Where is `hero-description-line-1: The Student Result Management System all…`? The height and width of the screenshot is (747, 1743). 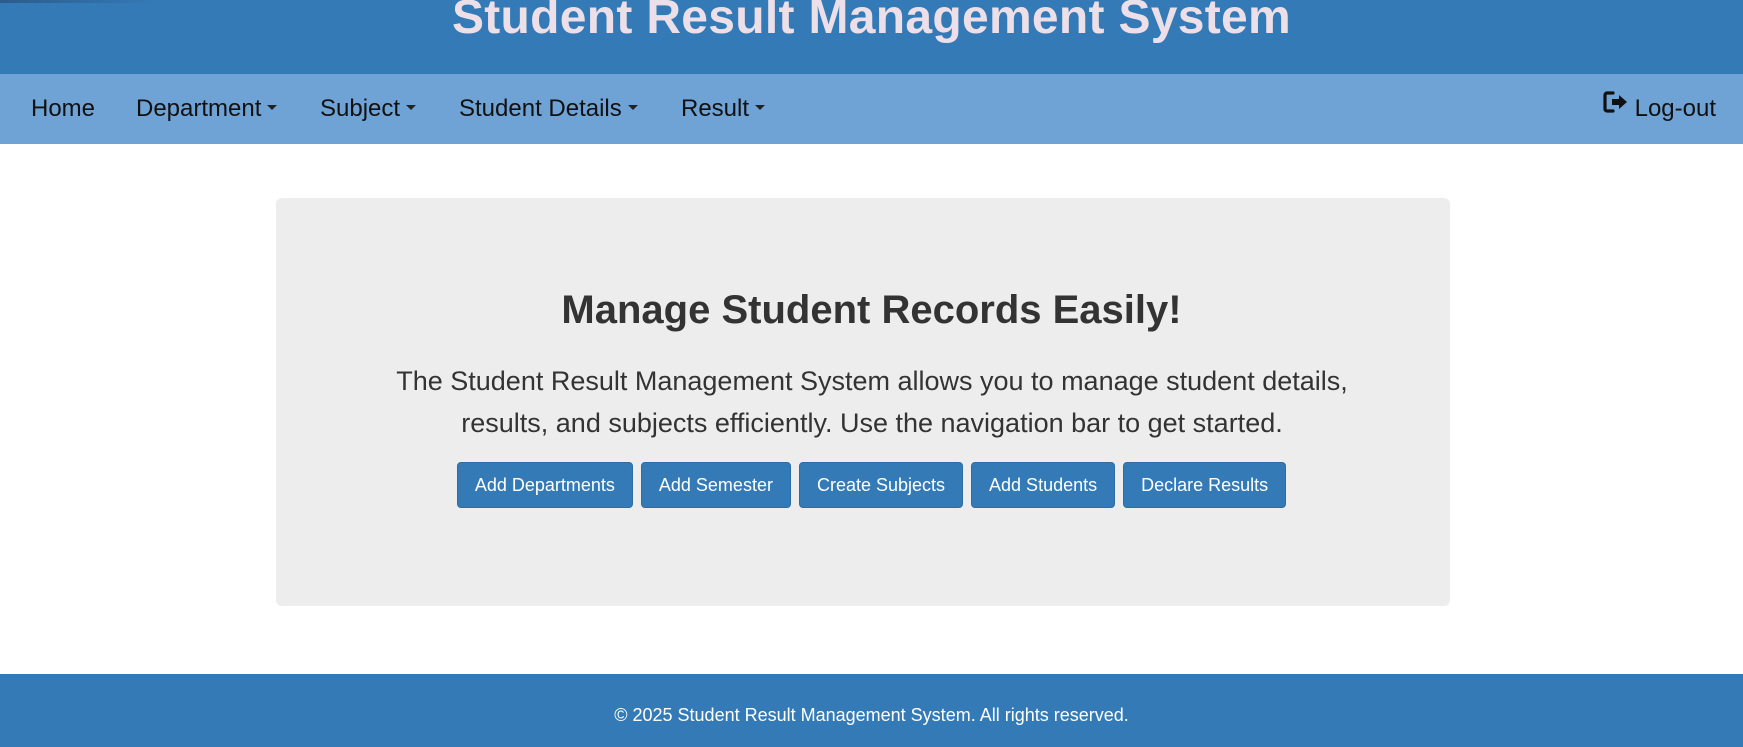 hero-description-line-1: The Student Result Management System all… is located at coordinates (872, 381).